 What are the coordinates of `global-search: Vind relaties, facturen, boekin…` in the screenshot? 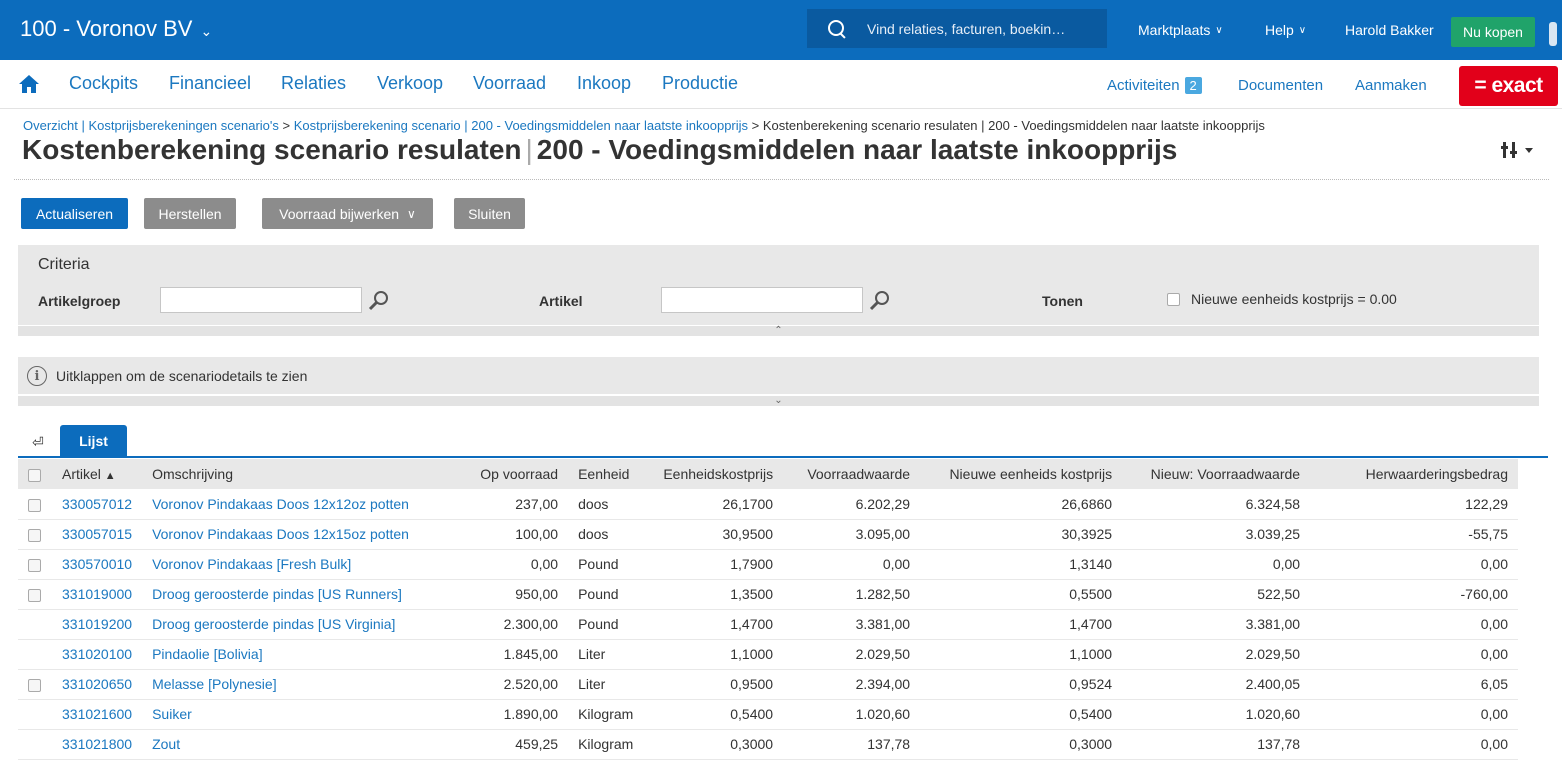 It's located at (957, 28).